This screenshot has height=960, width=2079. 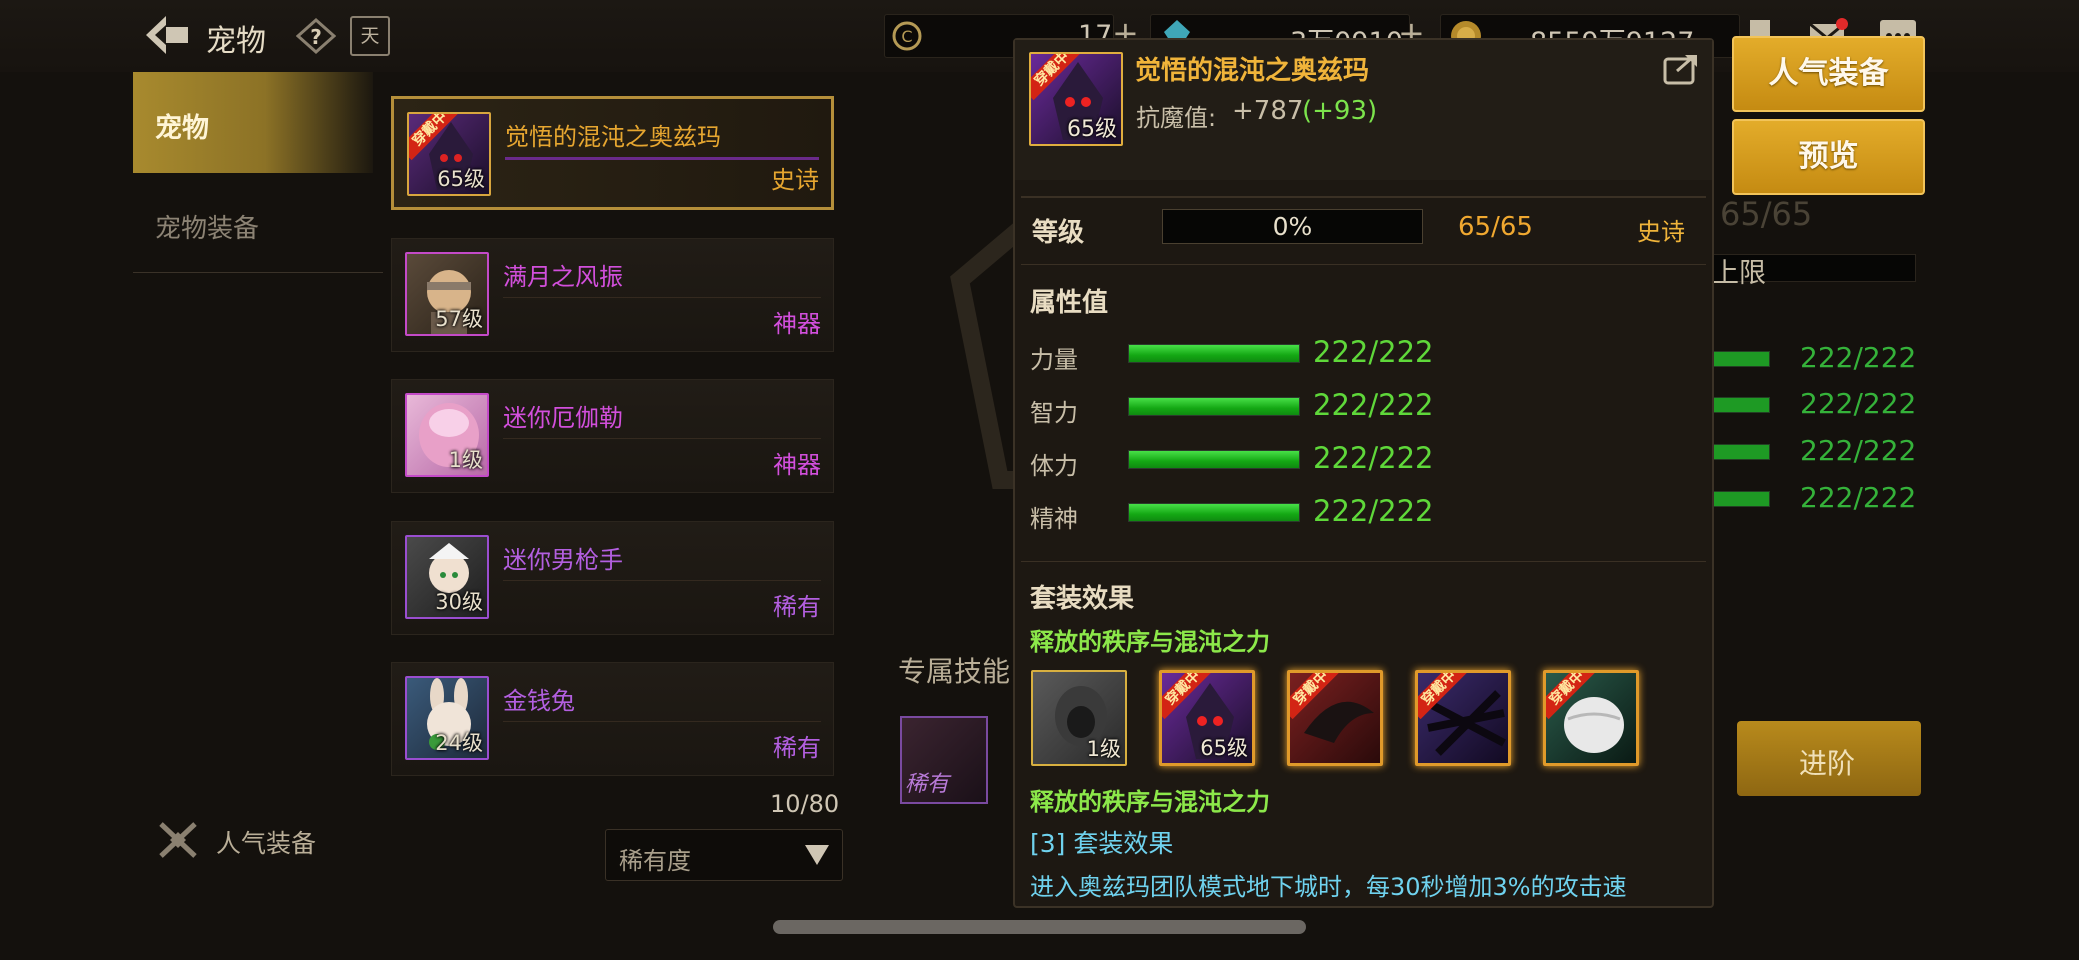 I want to click on pet-list-item: 57级 满月之风振 神器, so click(x=612, y=295).